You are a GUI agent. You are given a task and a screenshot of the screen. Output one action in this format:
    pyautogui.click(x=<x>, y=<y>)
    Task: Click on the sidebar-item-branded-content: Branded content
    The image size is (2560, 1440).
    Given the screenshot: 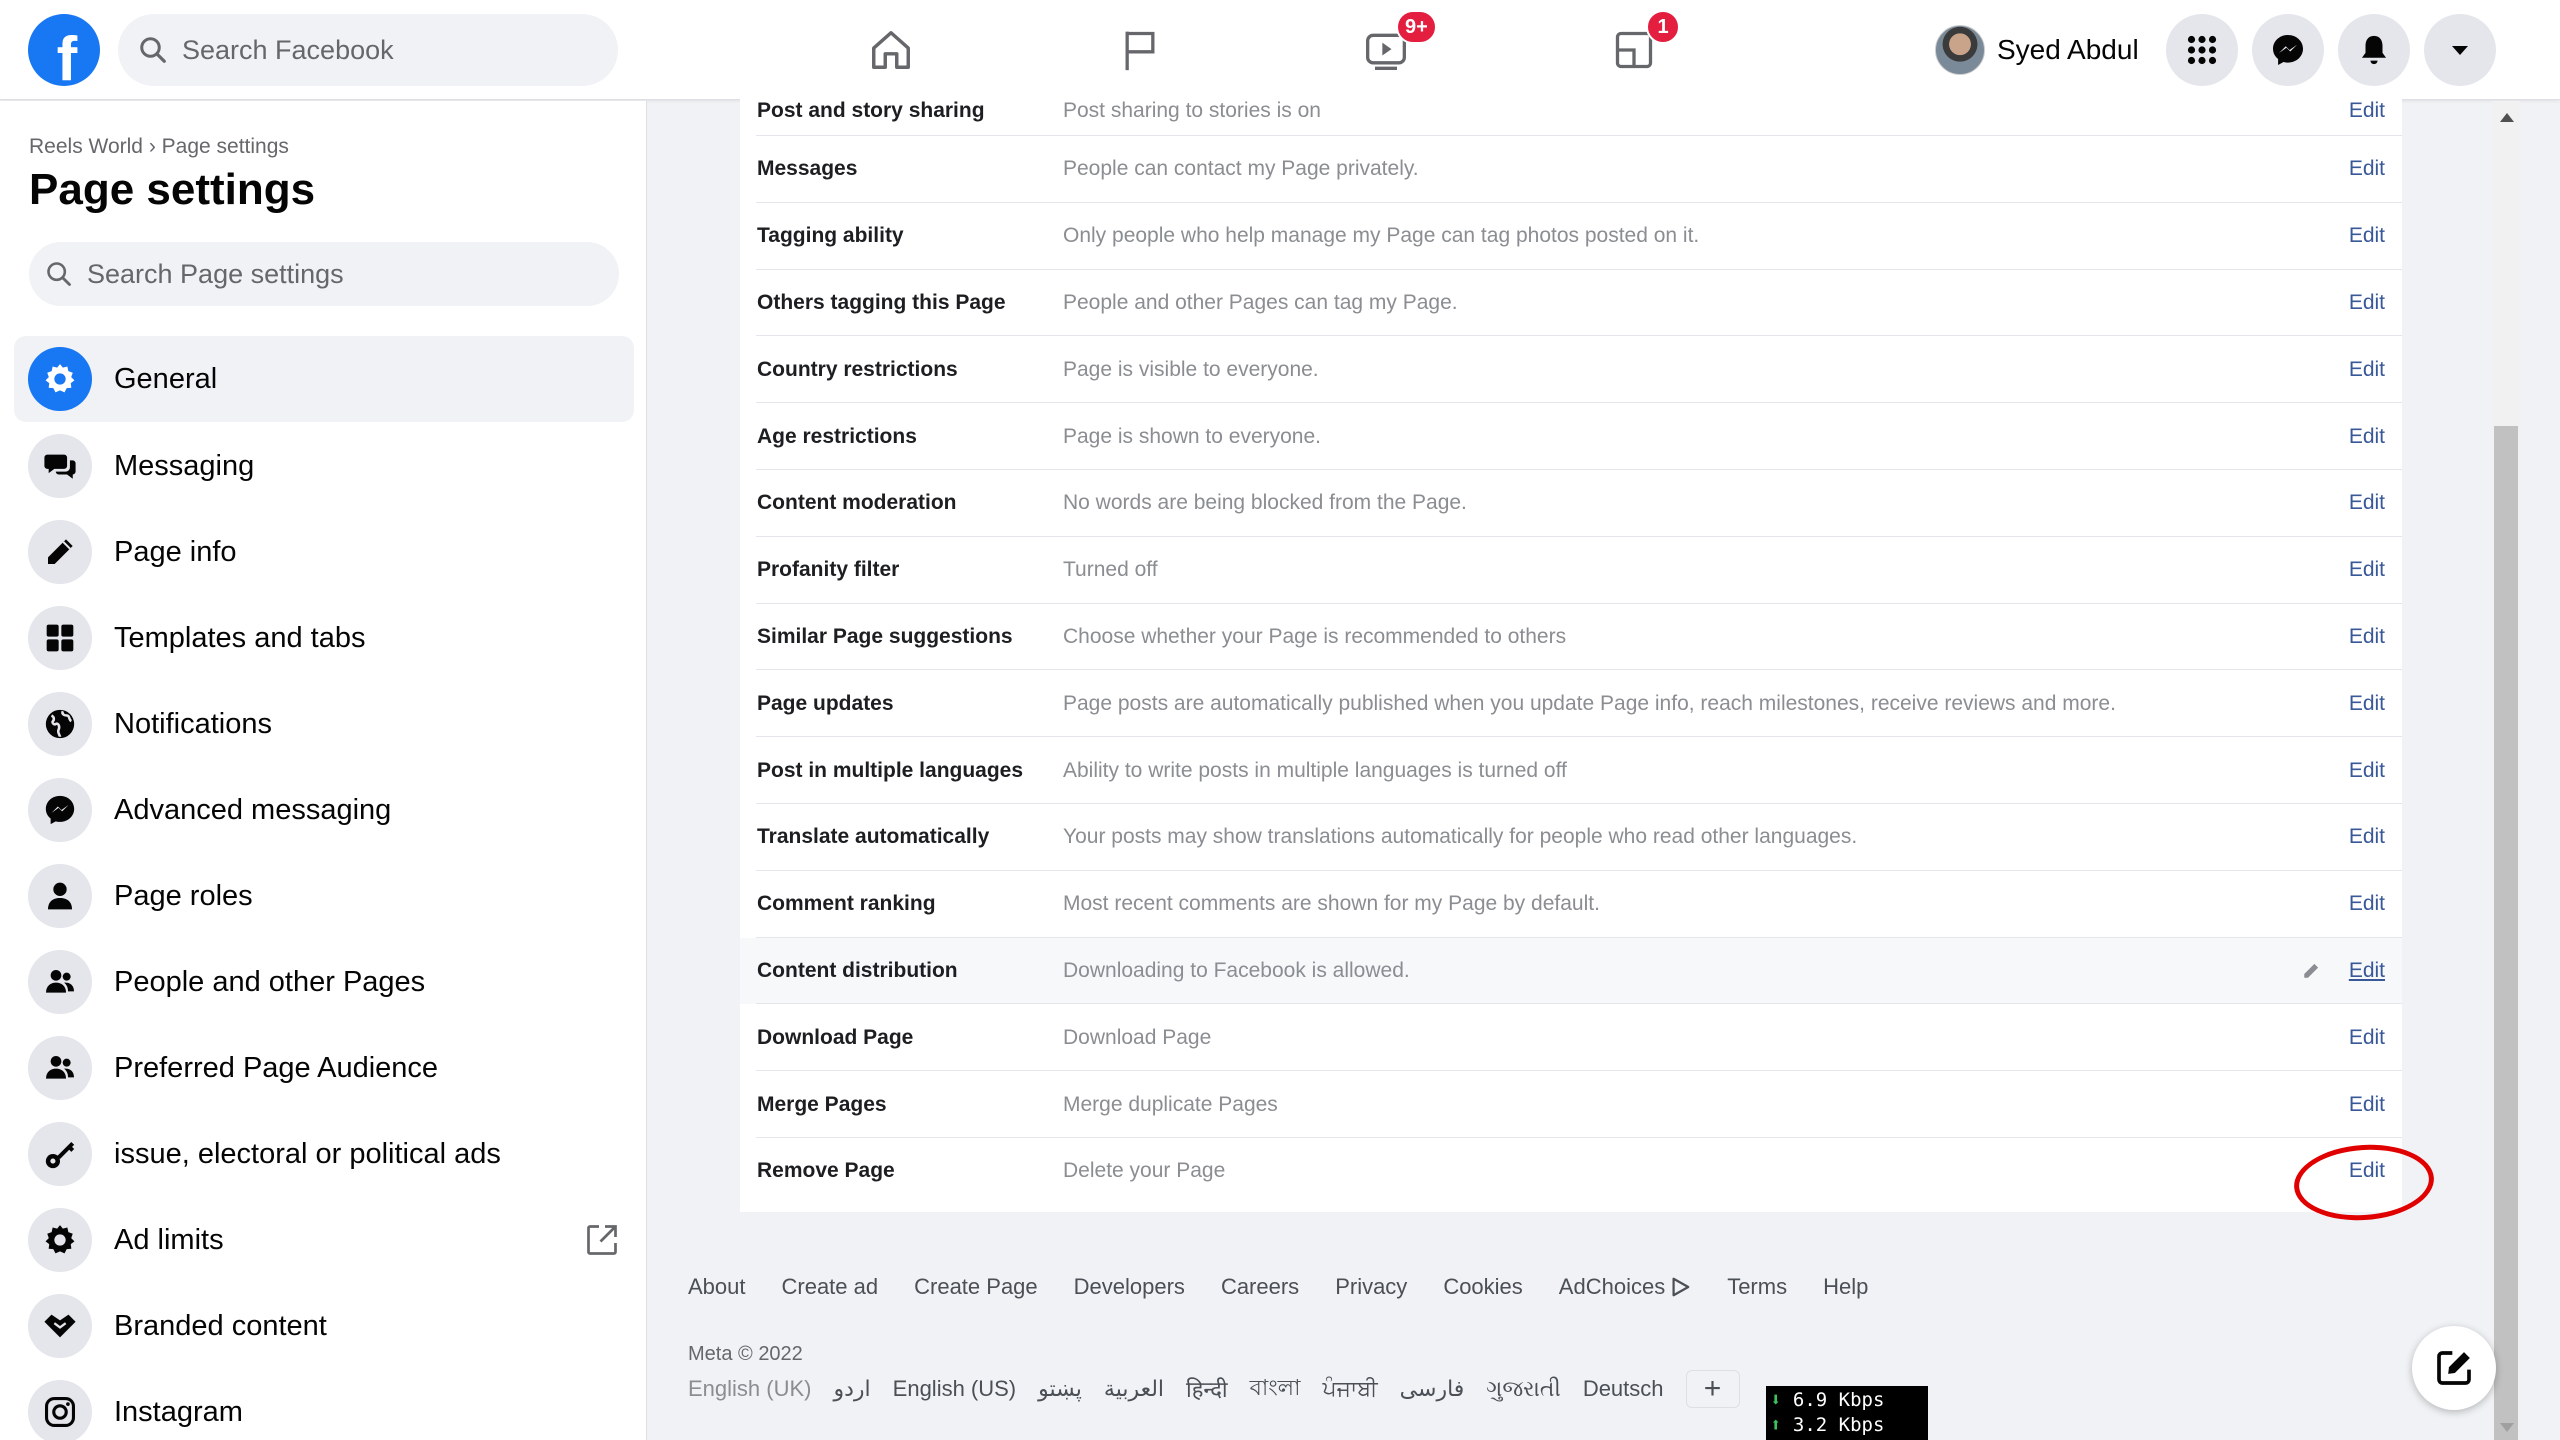 What is the action you would take?
    pyautogui.click(x=324, y=1326)
    